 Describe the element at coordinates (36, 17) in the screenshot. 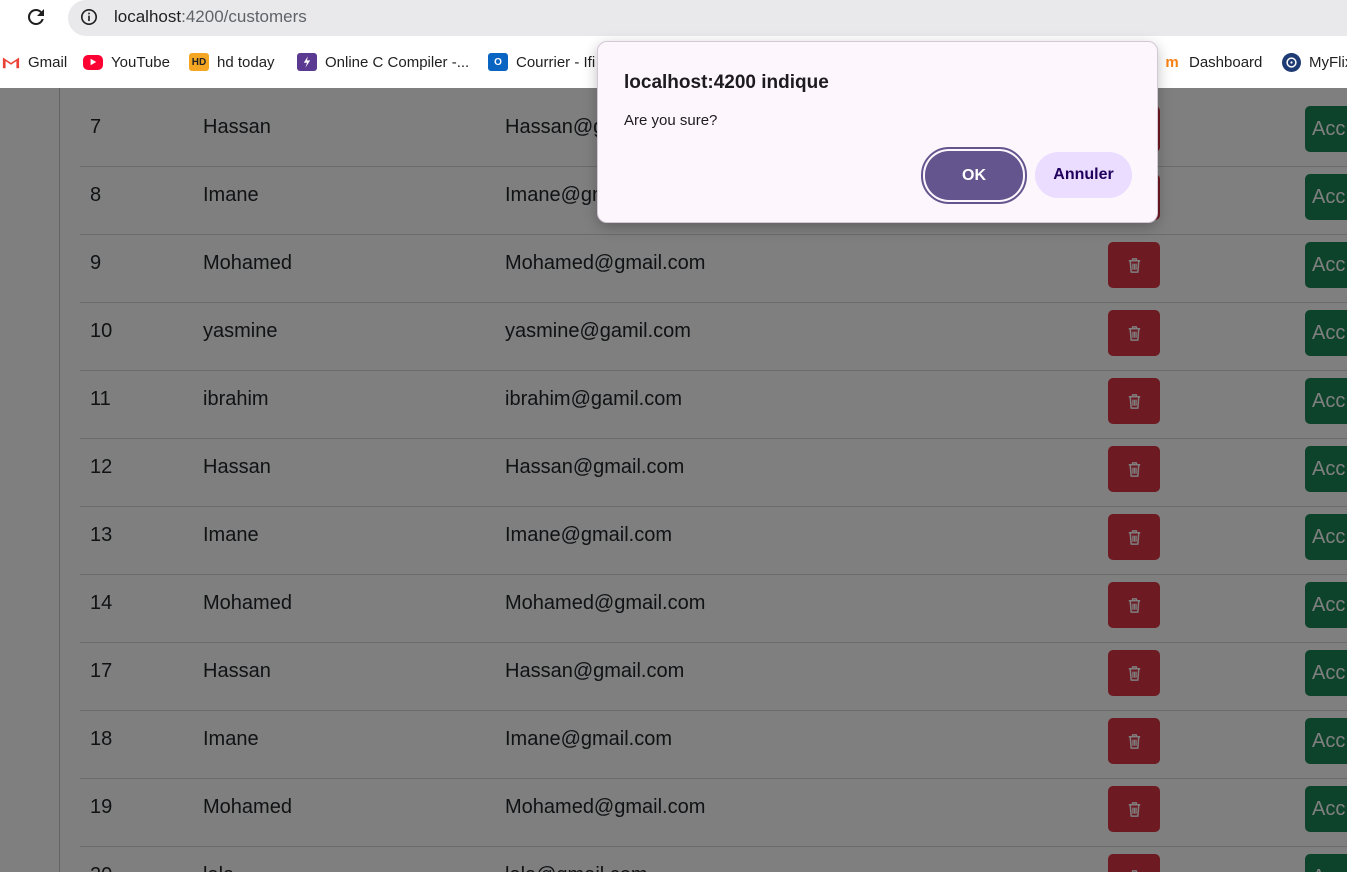

I see `reload-icon` at that location.